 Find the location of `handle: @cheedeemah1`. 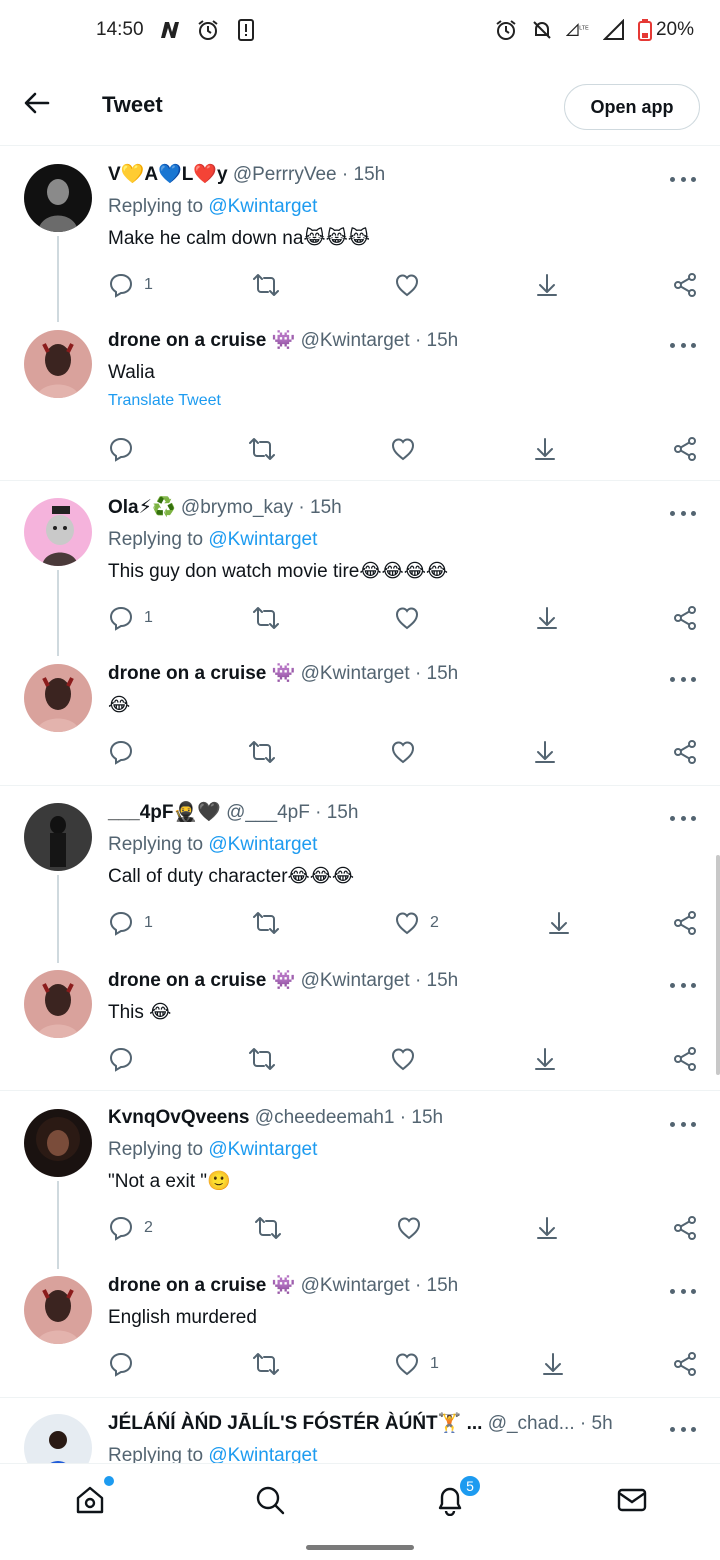

handle: @cheedeemah1 is located at coordinates (325, 1117).